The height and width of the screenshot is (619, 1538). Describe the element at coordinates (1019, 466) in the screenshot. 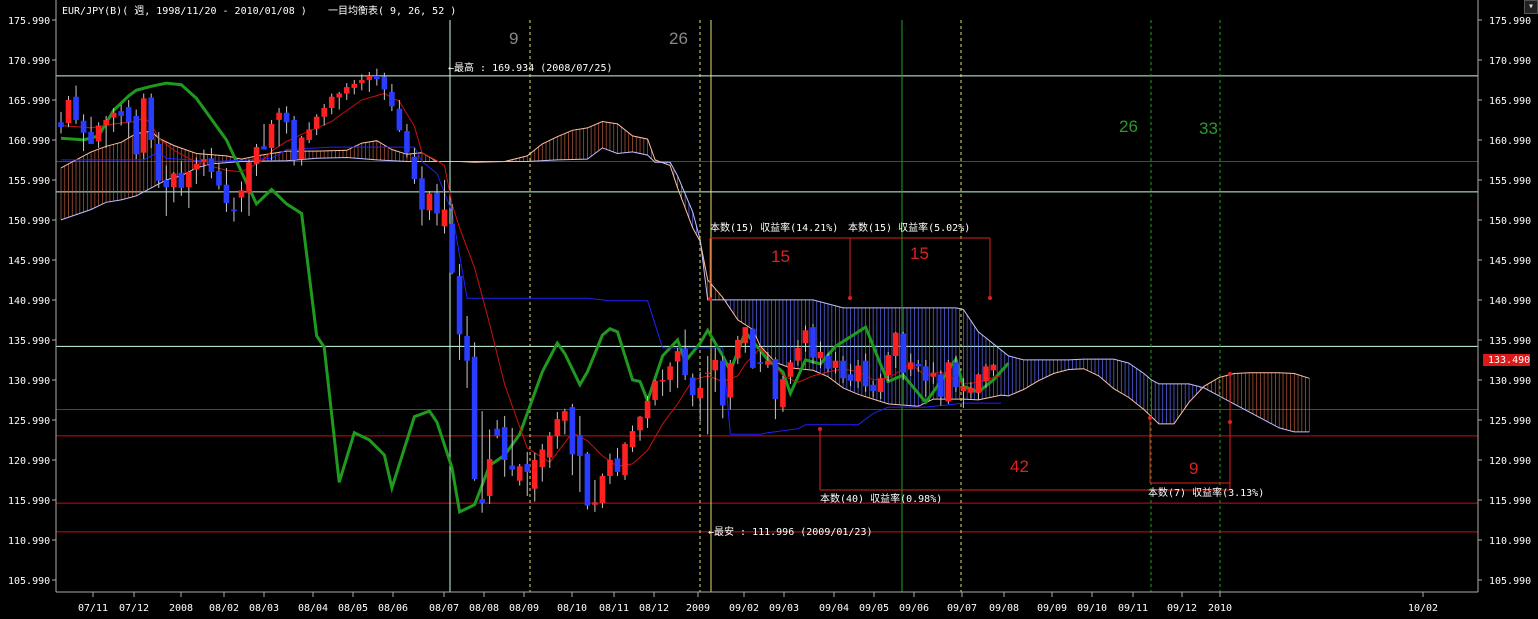

I see `bracket3-count: 42` at that location.